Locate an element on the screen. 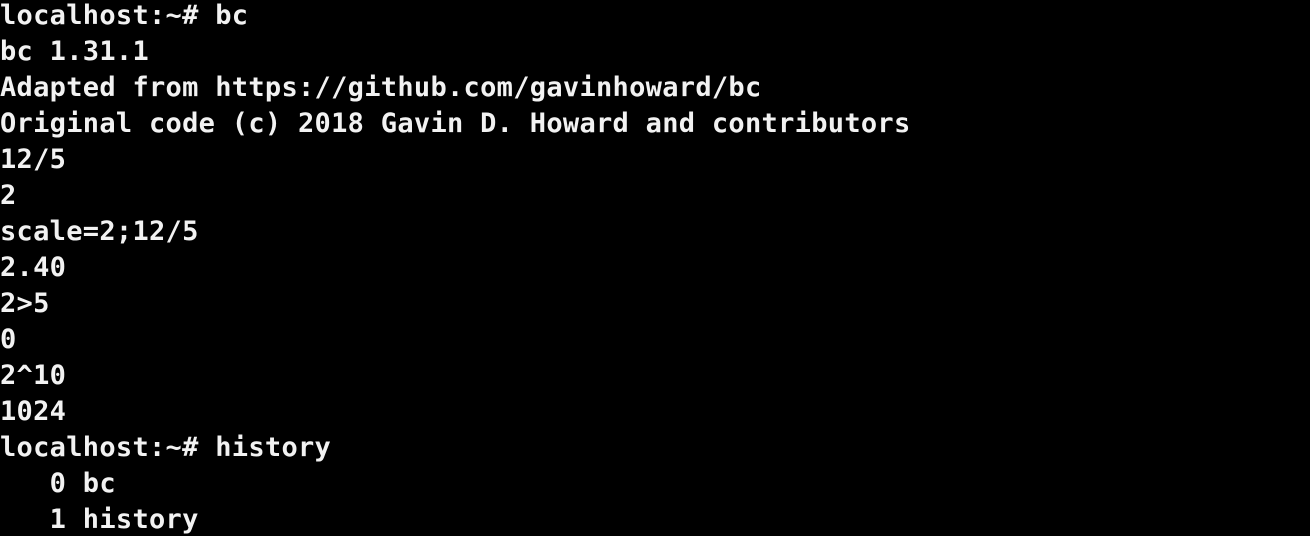 This screenshot has width=1310, height=536. terminal-line-input: 12/5 is located at coordinates (33, 159).